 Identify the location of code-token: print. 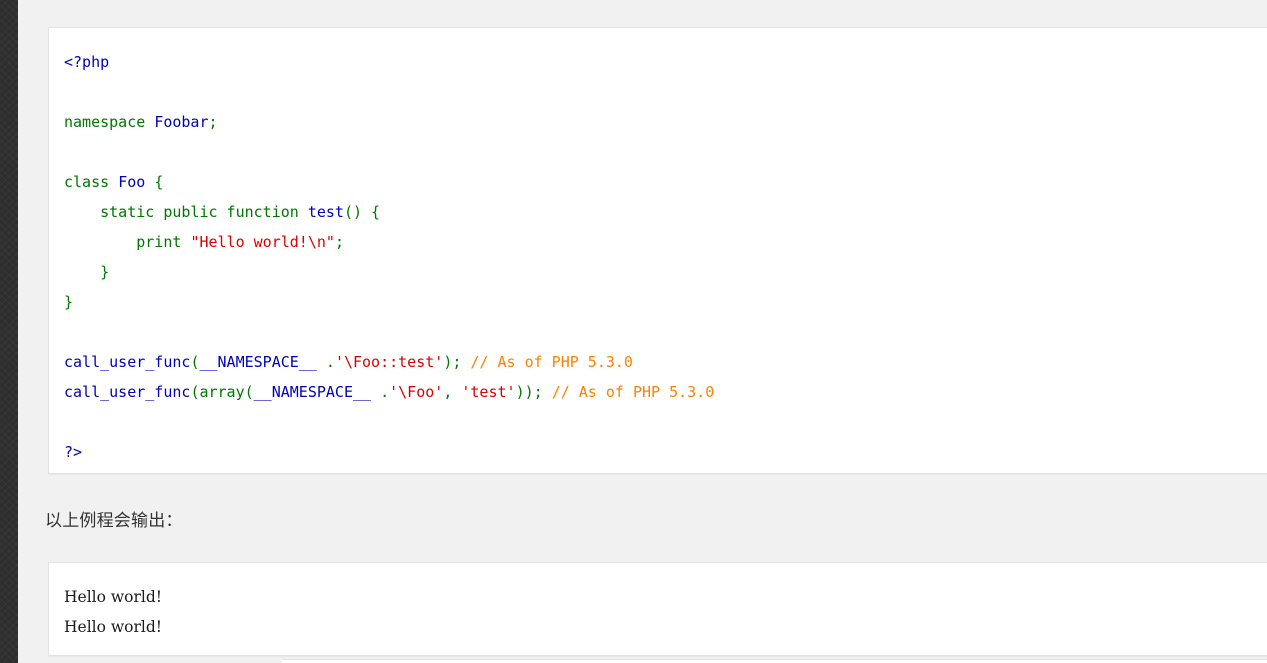
(123, 242).